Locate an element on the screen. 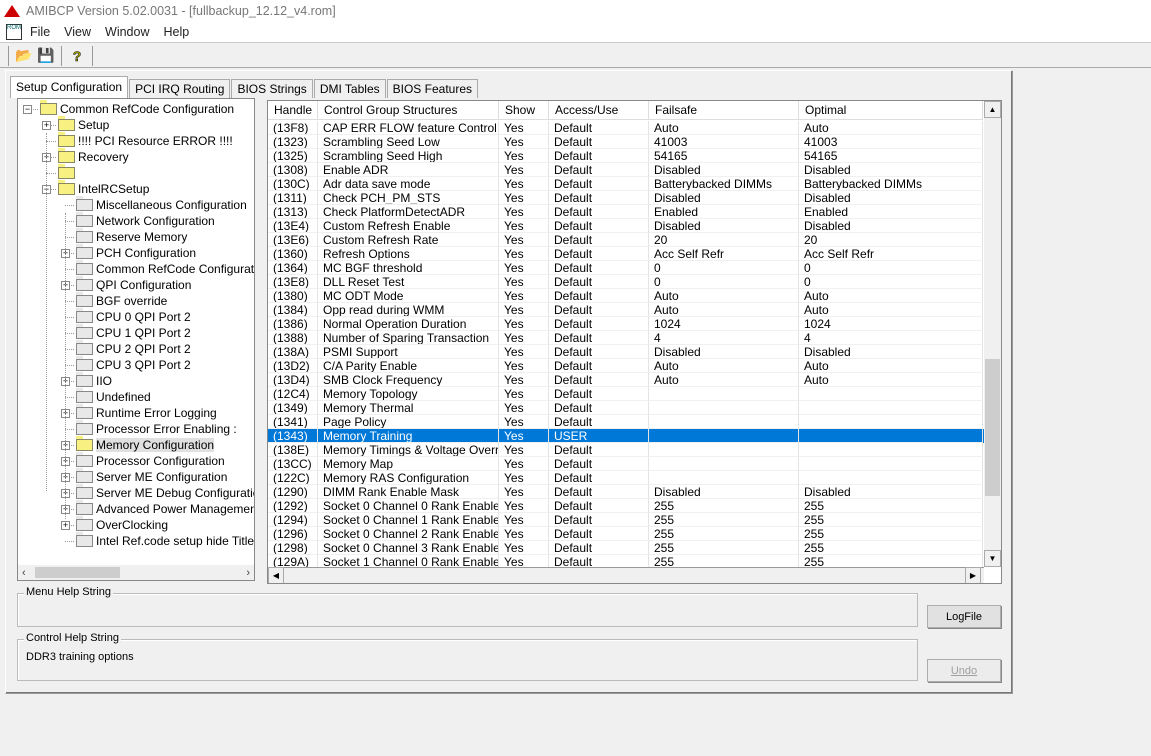 This screenshot has height=756, width=1151. rom-document-icon: ROM is located at coordinates (14, 32).